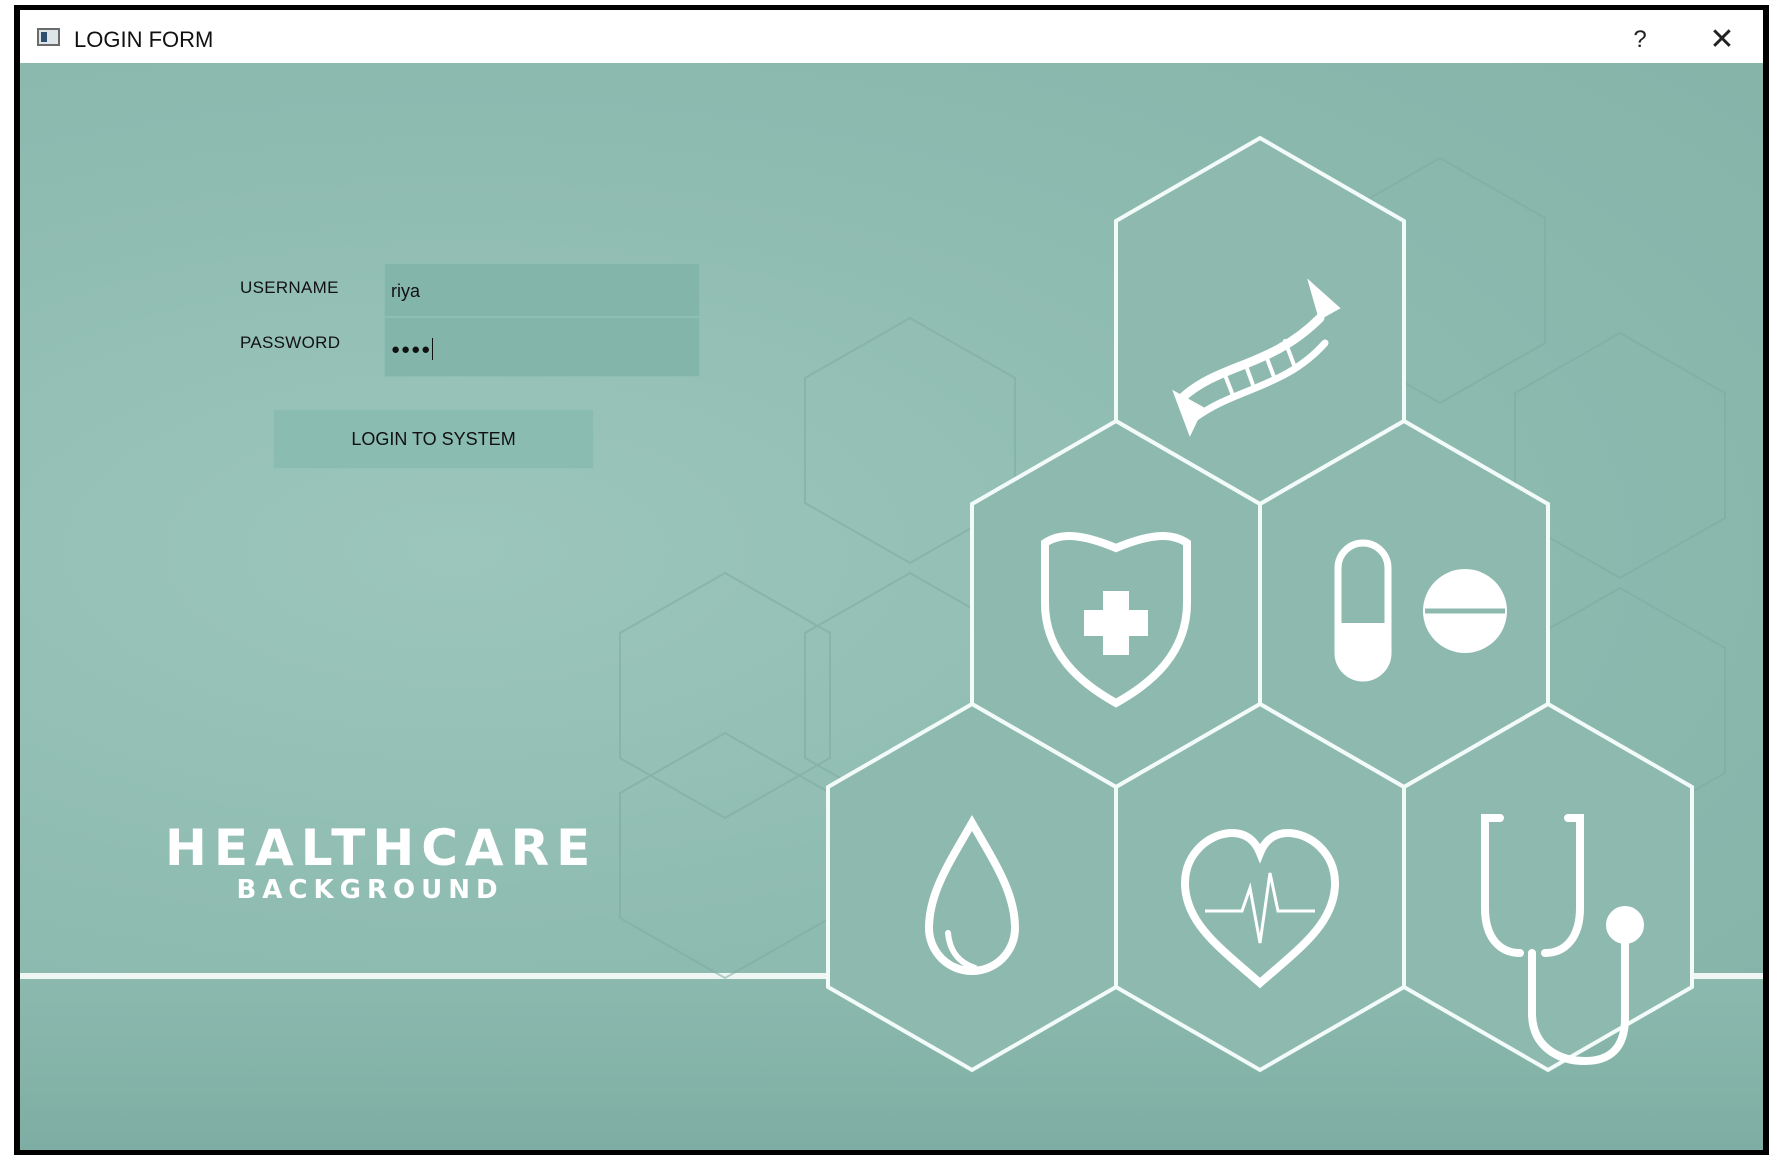 The image size is (1786, 1162). Describe the element at coordinates (1722, 40) in the screenshot. I see `close-button: ✕` at that location.